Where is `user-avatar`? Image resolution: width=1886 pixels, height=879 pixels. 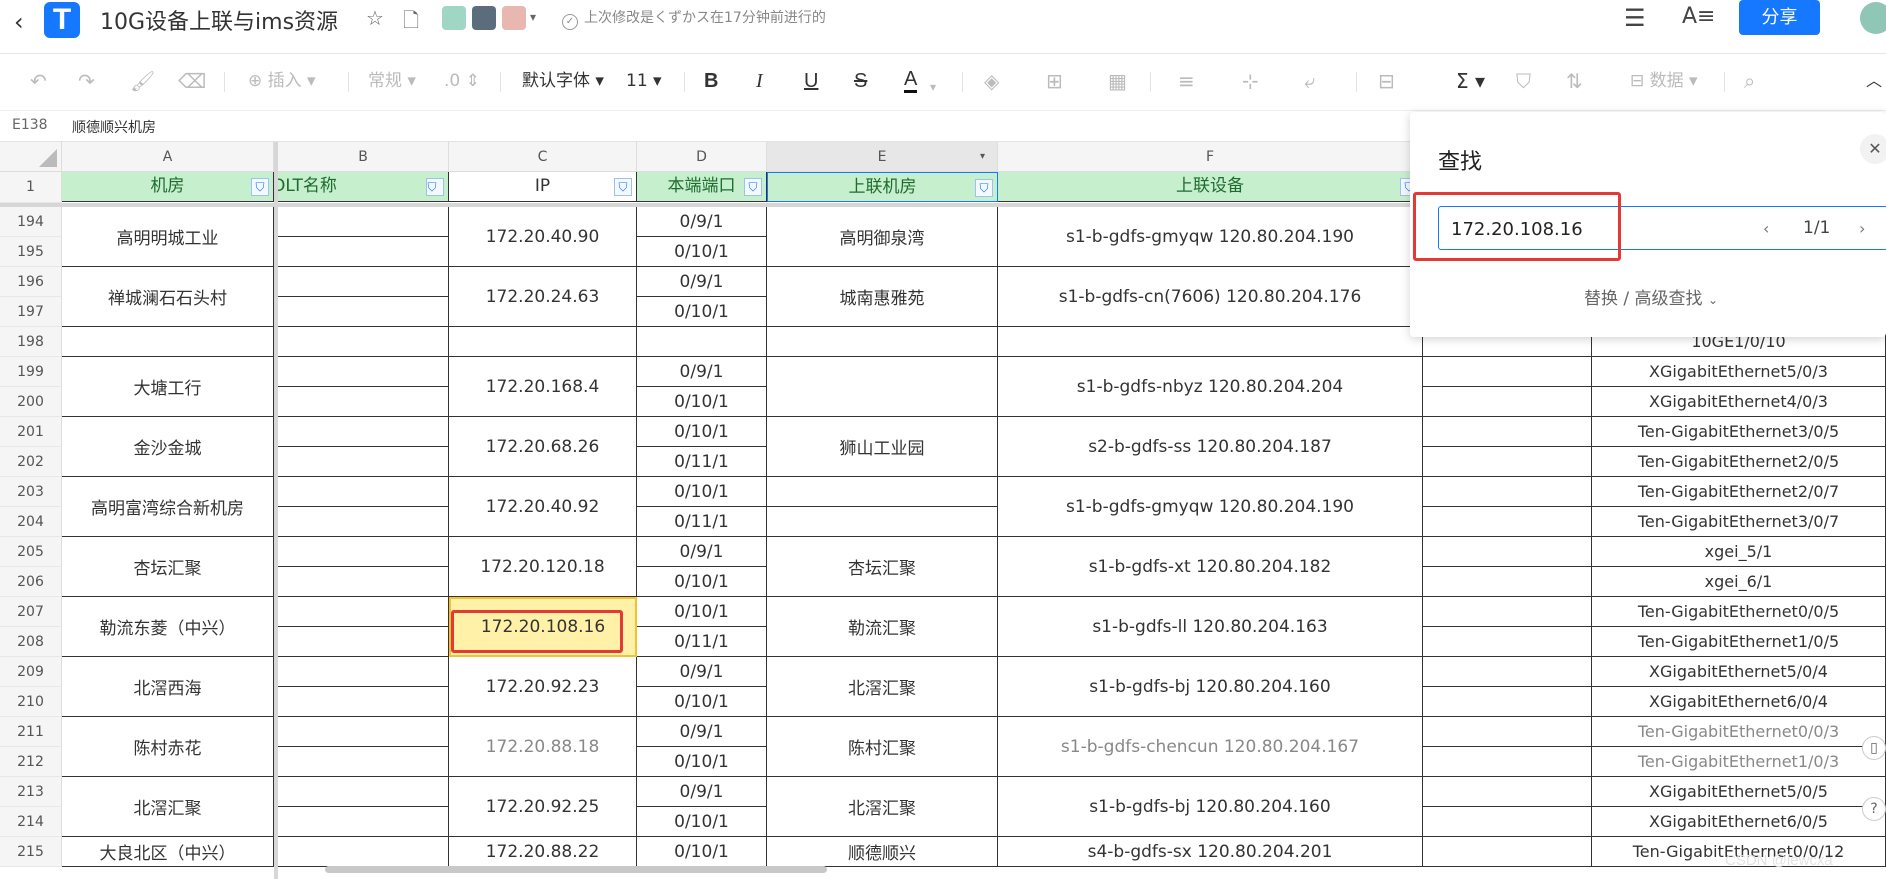
user-avatar is located at coordinates (1873, 18).